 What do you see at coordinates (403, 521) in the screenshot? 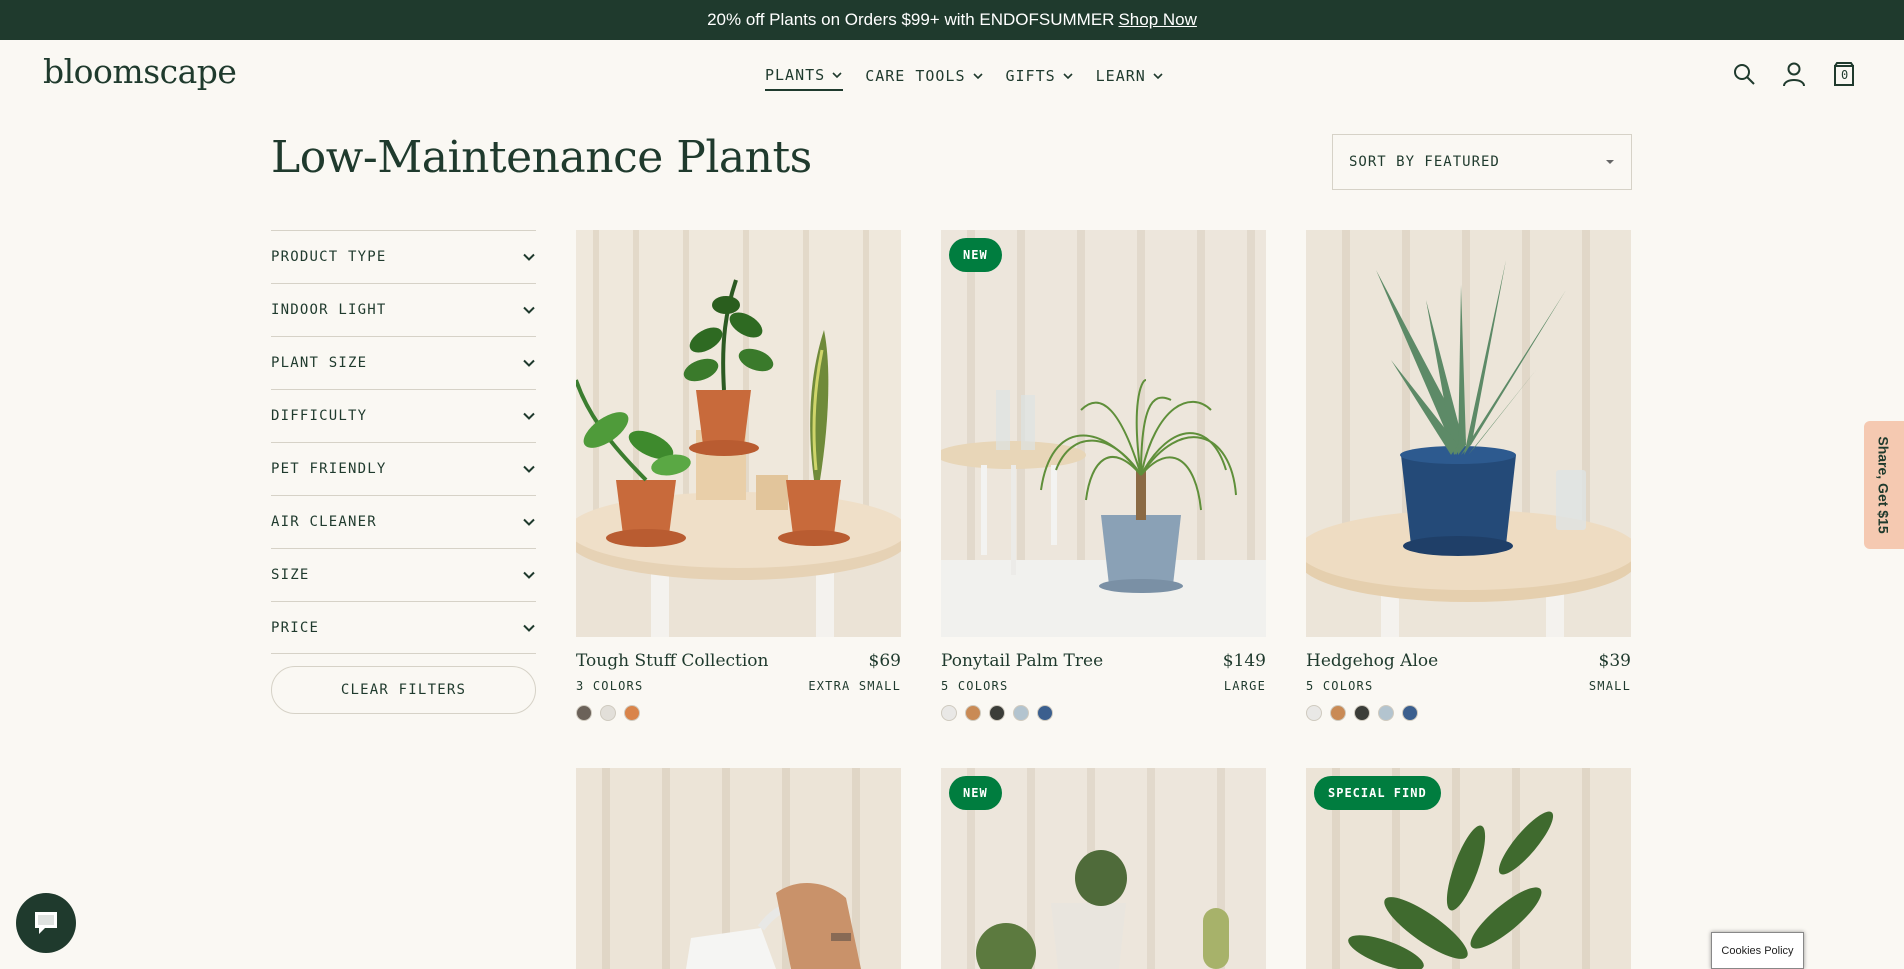
I see `filter-air-cleaner: AIR CLEANER` at bounding box center [403, 521].